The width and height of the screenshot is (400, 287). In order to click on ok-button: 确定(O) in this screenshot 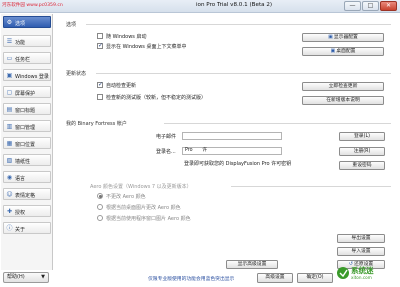, I will do `click(315, 278)`.